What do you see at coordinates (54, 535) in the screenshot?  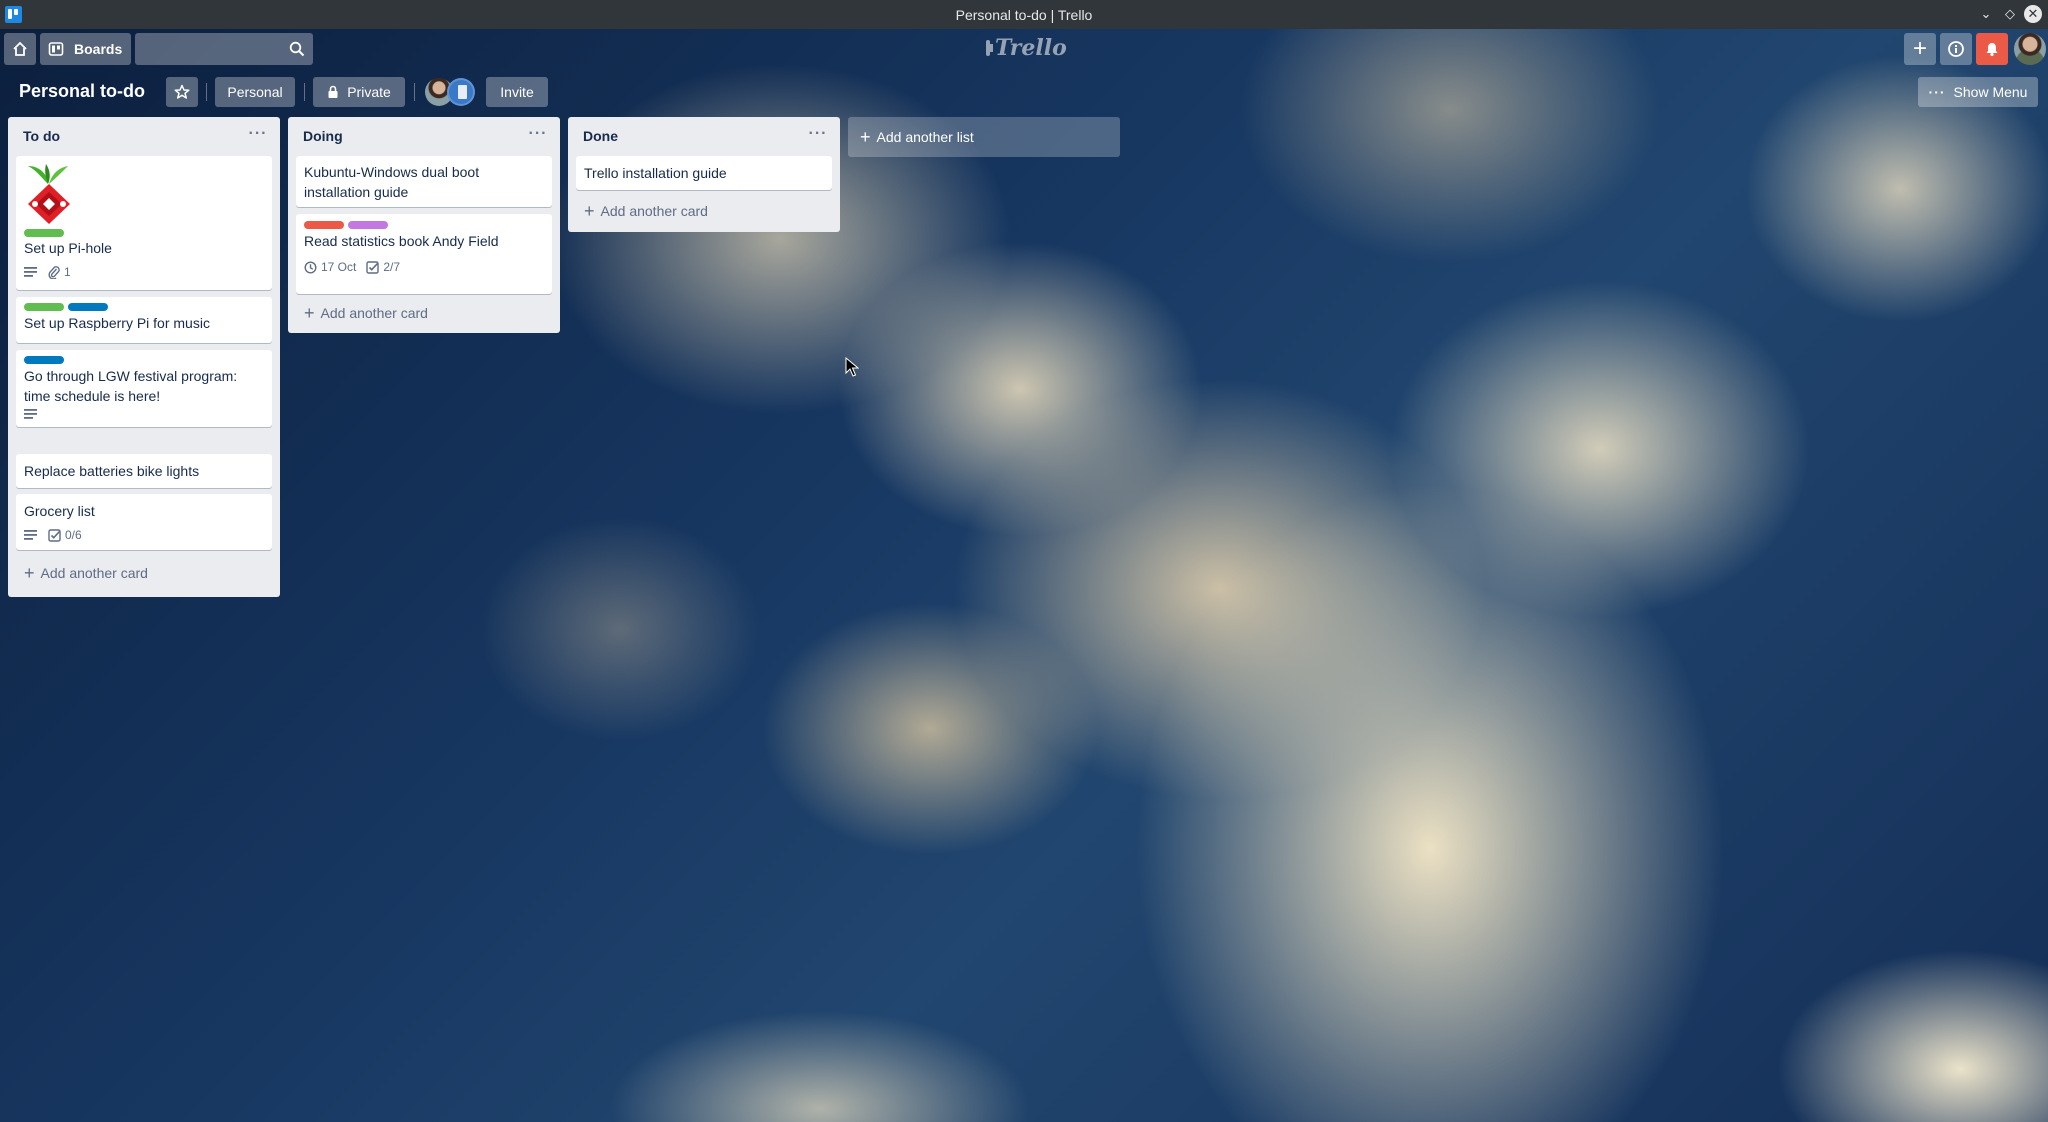 I see `checklist-icon` at bounding box center [54, 535].